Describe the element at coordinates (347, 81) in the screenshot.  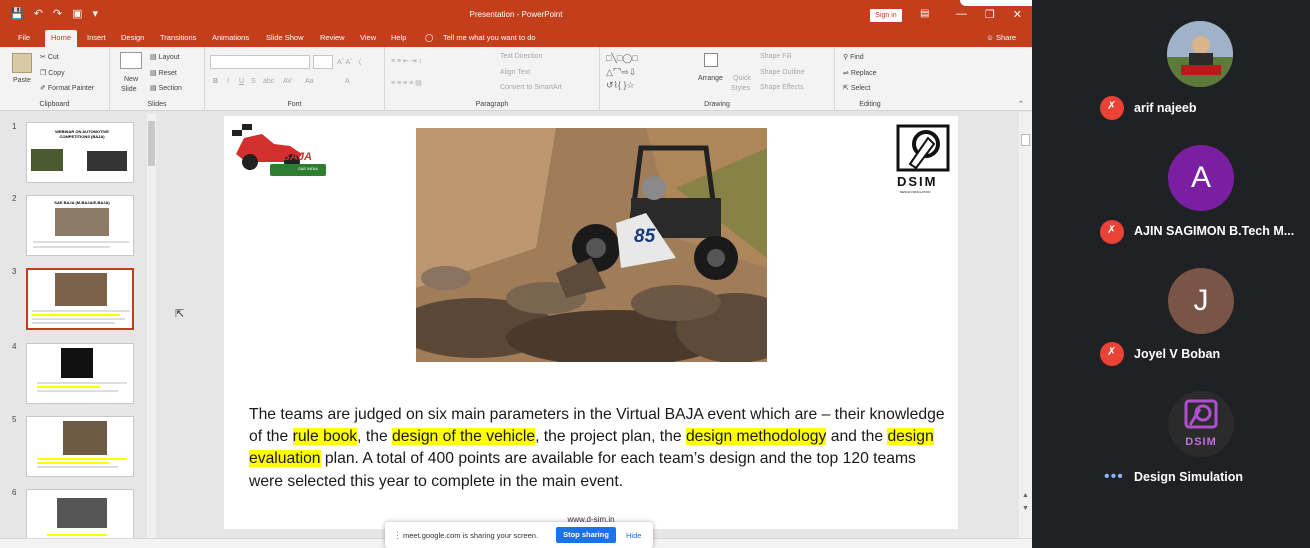
I see `font-color-icon: A` at that location.